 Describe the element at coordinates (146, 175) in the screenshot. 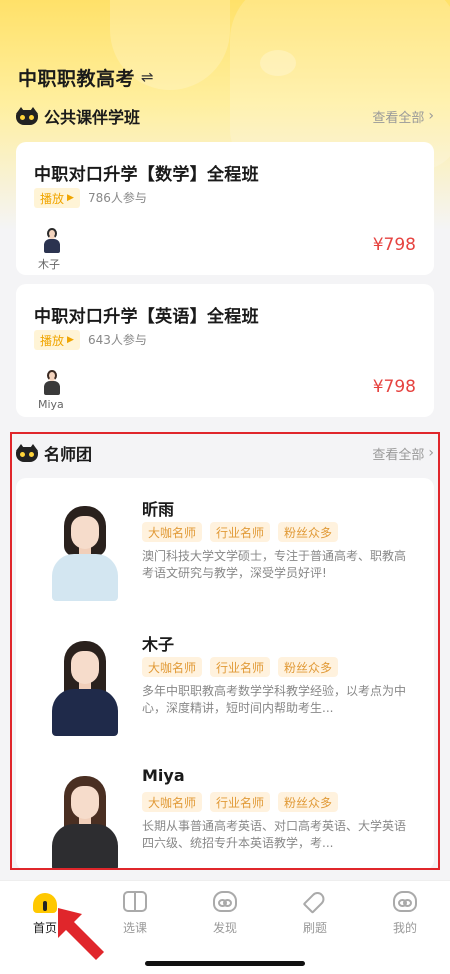

I see `course-title: 中职对口升学【数学】全程班` at that location.